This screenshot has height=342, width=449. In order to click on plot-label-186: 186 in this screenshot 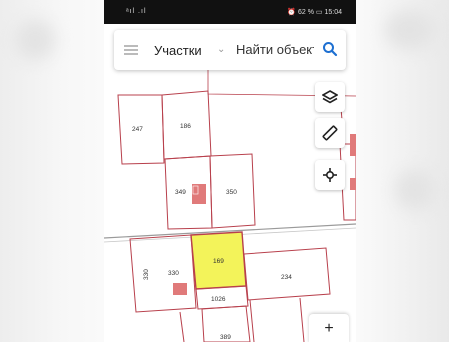, I will do `click(185, 126)`.